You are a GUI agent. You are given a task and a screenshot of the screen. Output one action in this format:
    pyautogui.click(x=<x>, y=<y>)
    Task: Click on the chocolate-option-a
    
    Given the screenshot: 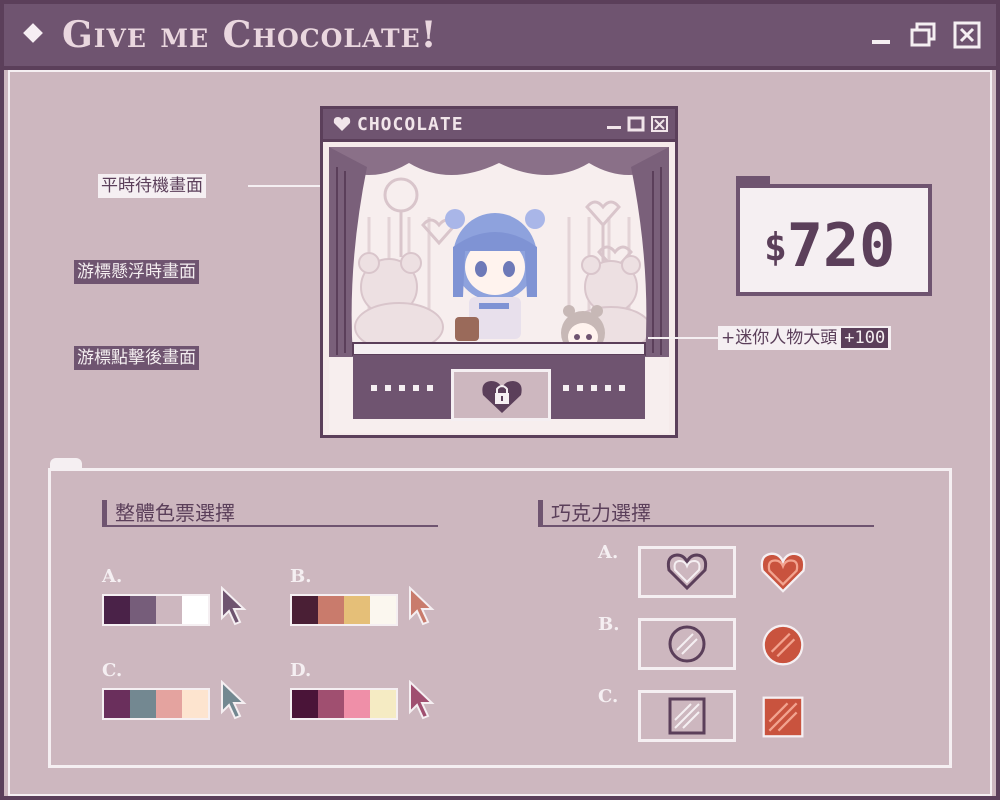 What is the action you would take?
    pyautogui.click(x=687, y=572)
    